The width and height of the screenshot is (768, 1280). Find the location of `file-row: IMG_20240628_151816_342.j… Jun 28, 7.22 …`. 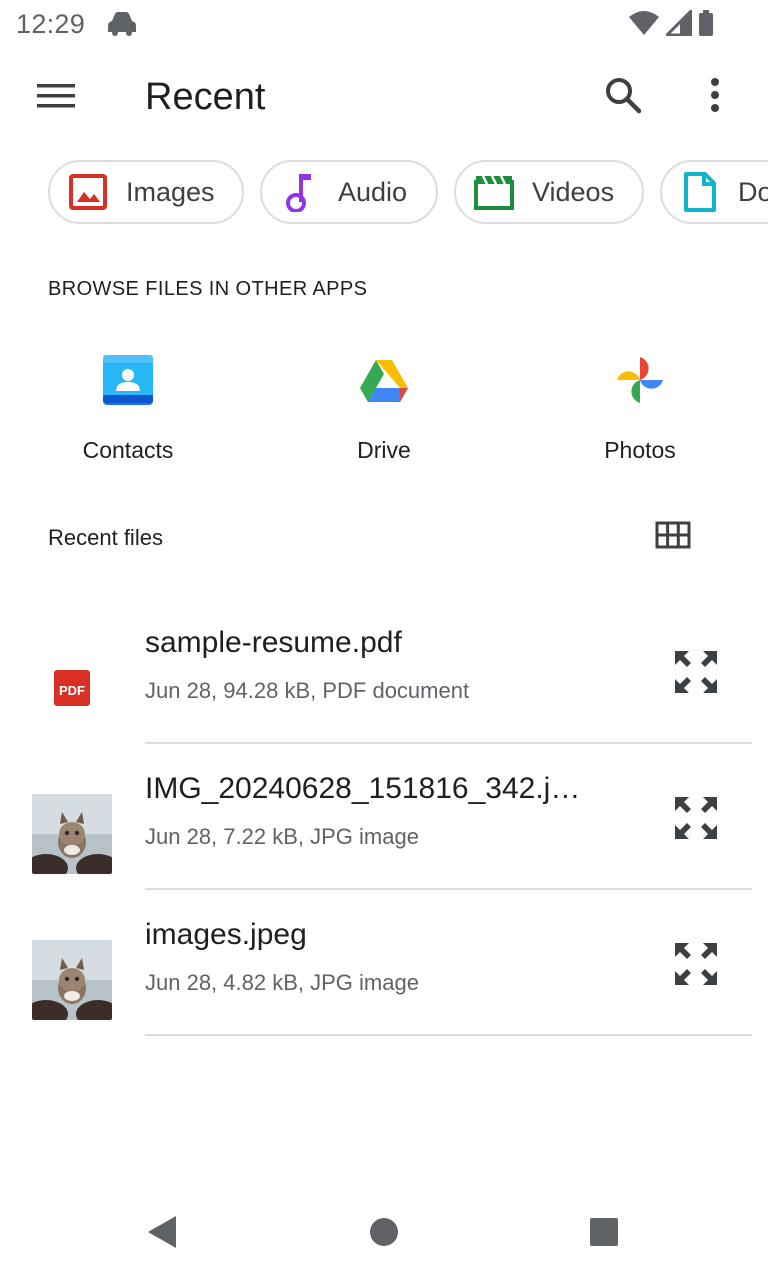

file-row: IMG_20240628_151816_342.j… Jun 28, 7.22 … is located at coordinates (384, 825).